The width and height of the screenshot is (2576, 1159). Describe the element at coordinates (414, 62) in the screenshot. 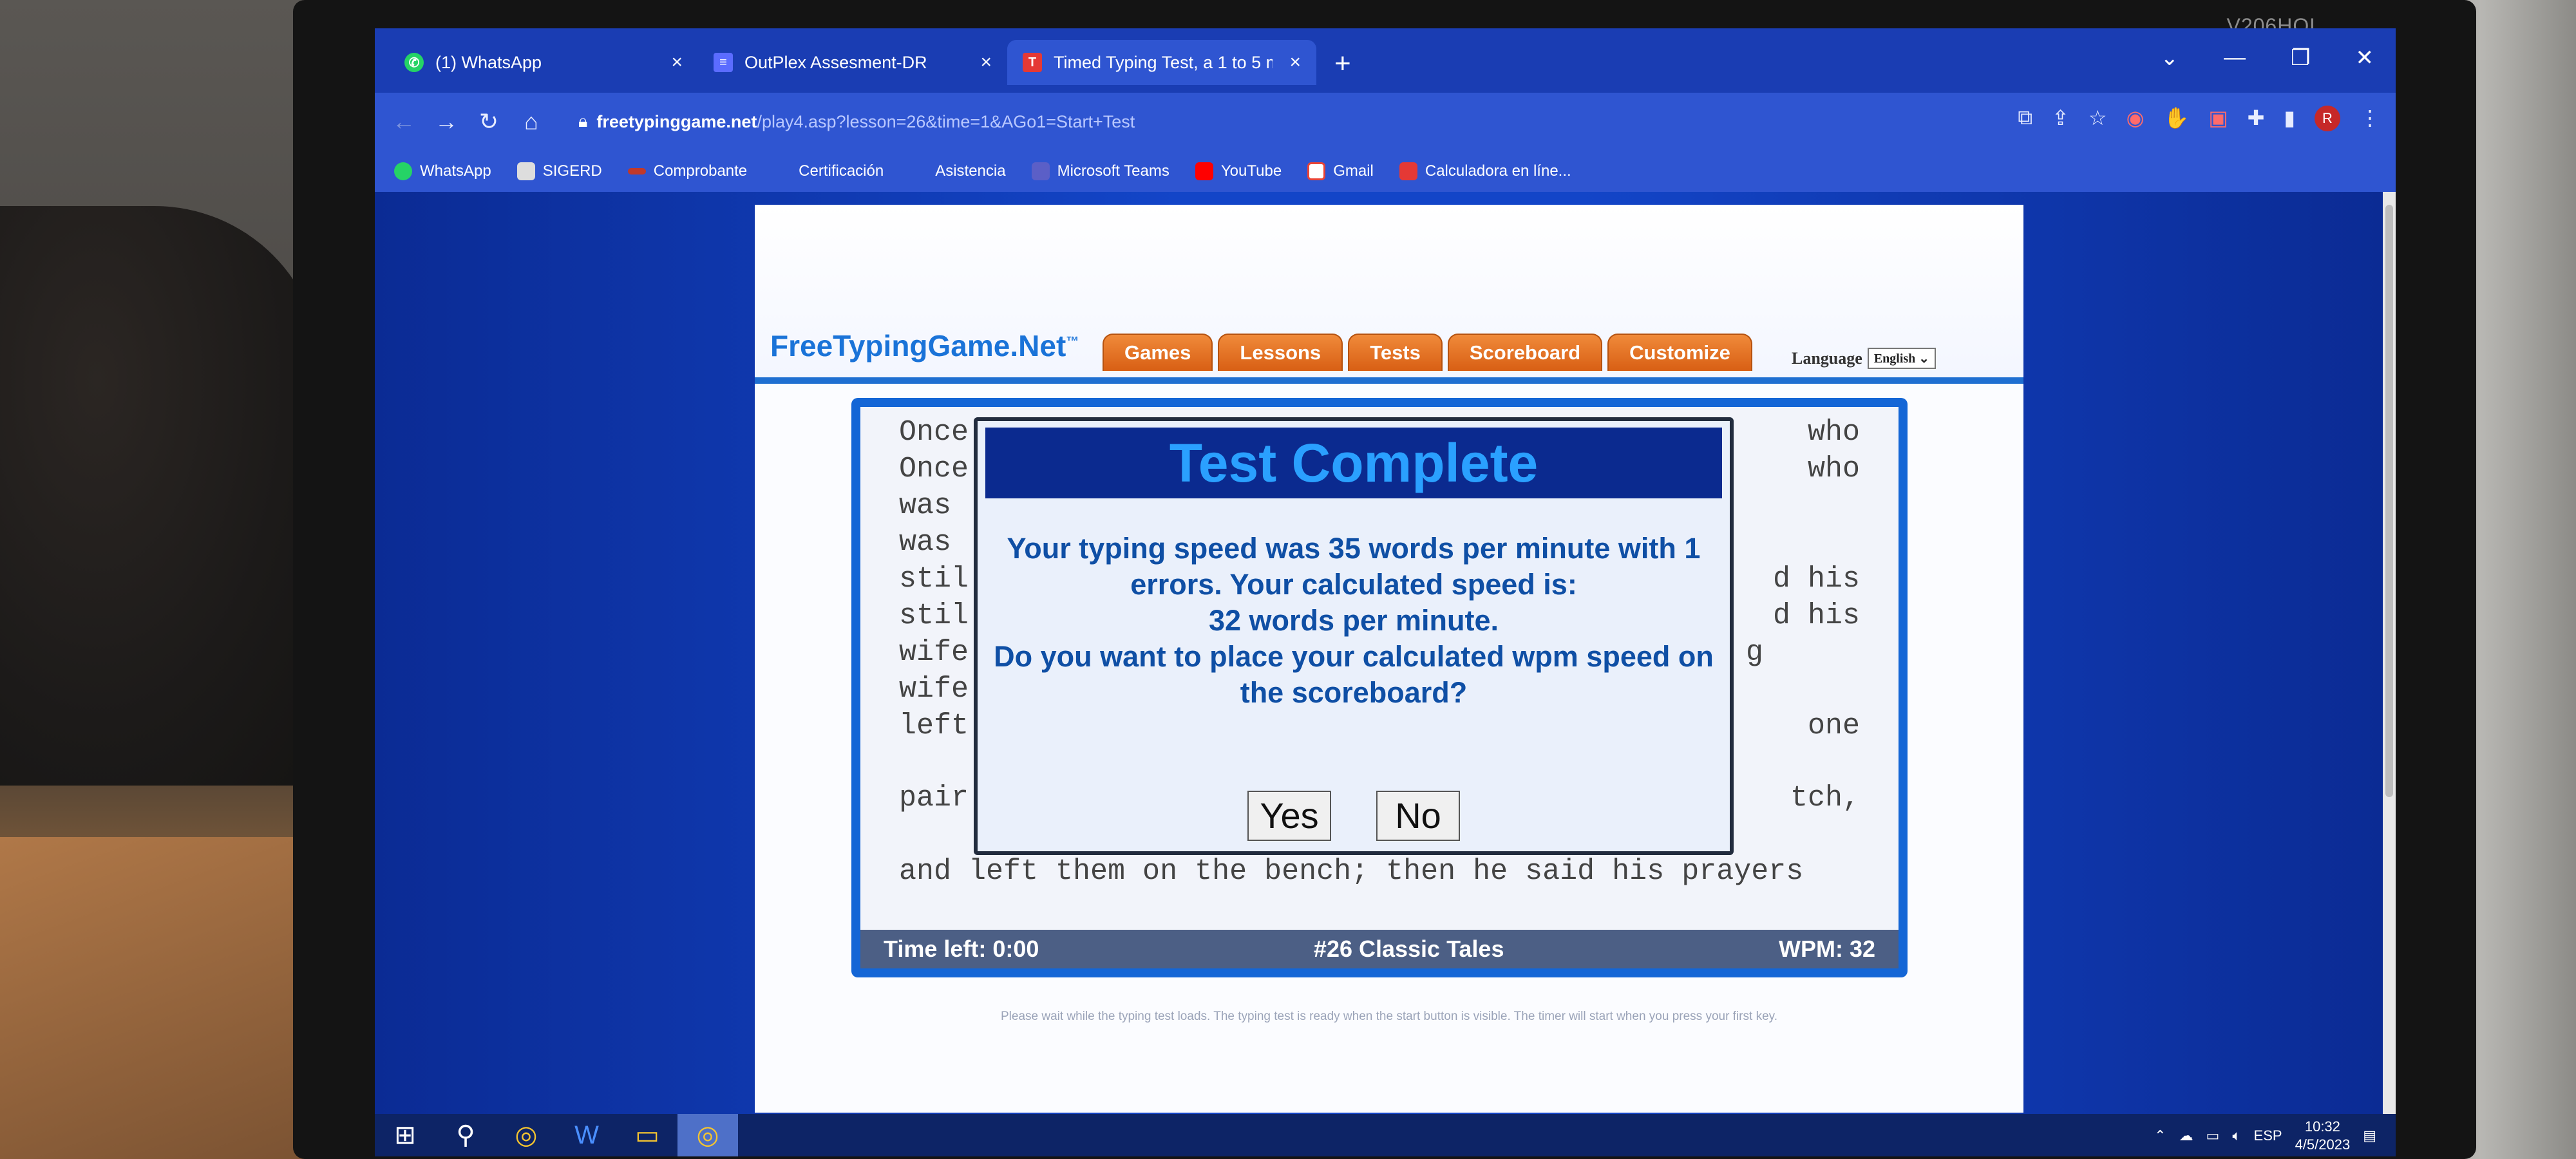

I see `whatsapp-icon: ✆` at that location.